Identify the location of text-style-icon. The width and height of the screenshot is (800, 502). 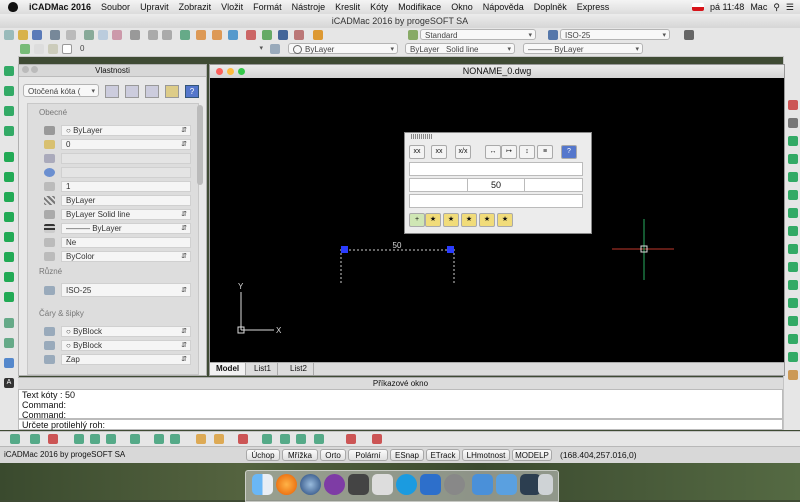
(413, 35).